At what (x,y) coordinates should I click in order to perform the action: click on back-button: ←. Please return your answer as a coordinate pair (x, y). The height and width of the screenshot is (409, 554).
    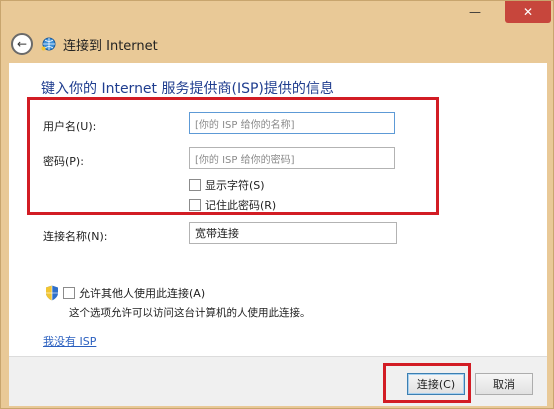
    Looking at the image, I should click on (22, 44).